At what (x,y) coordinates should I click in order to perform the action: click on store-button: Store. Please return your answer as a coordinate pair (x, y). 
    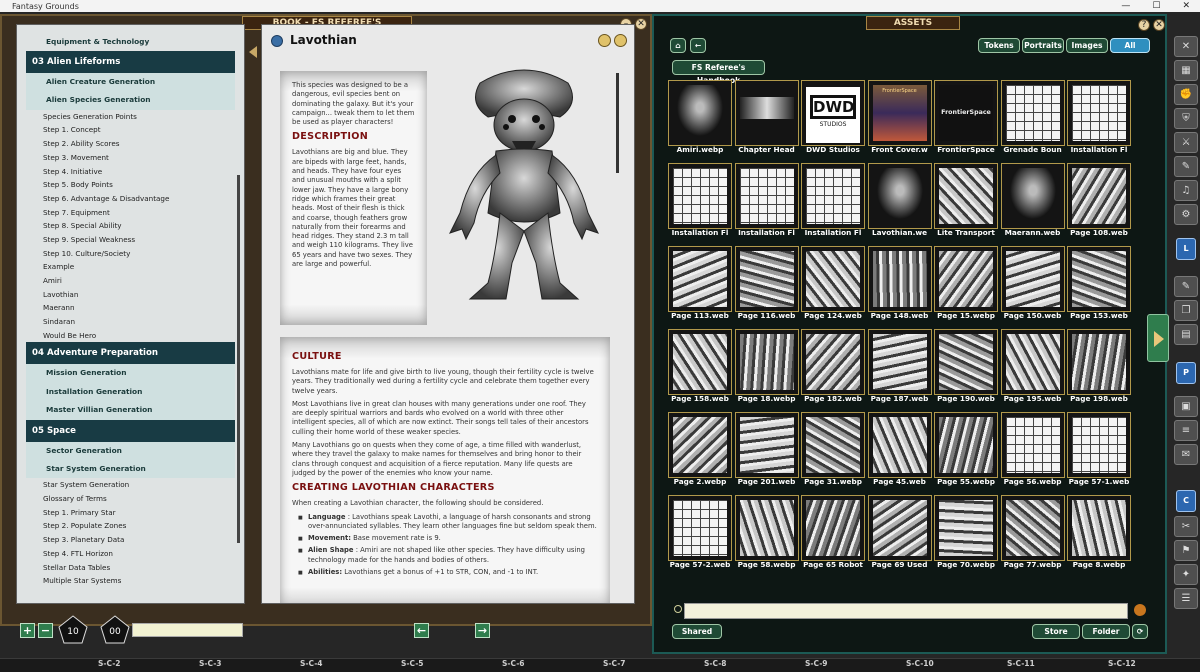
    Looking at the image, I should click on (1056, 631).